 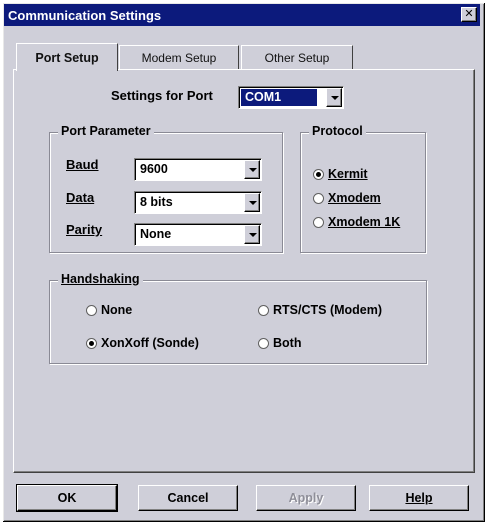 What do you see at coordinates (188, 498) in the screenshot?
I see `cancel-button: Cancel` at bounding box center [188, 498].